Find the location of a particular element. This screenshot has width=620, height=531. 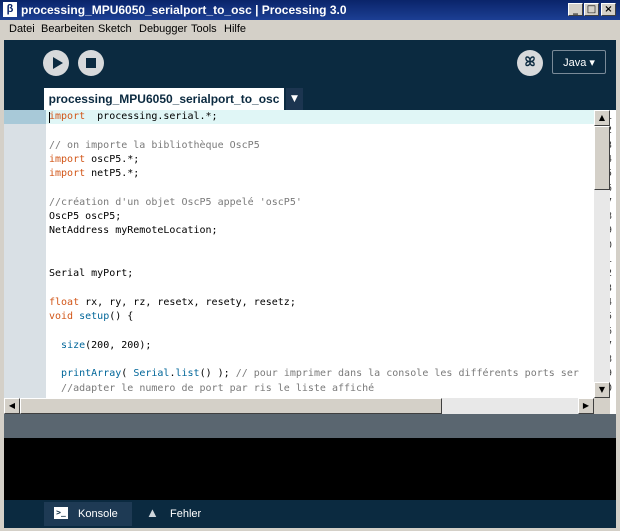

tab-sketch: processing_MPU6050_serialport_to_osc is located at coordinates (164, 99).